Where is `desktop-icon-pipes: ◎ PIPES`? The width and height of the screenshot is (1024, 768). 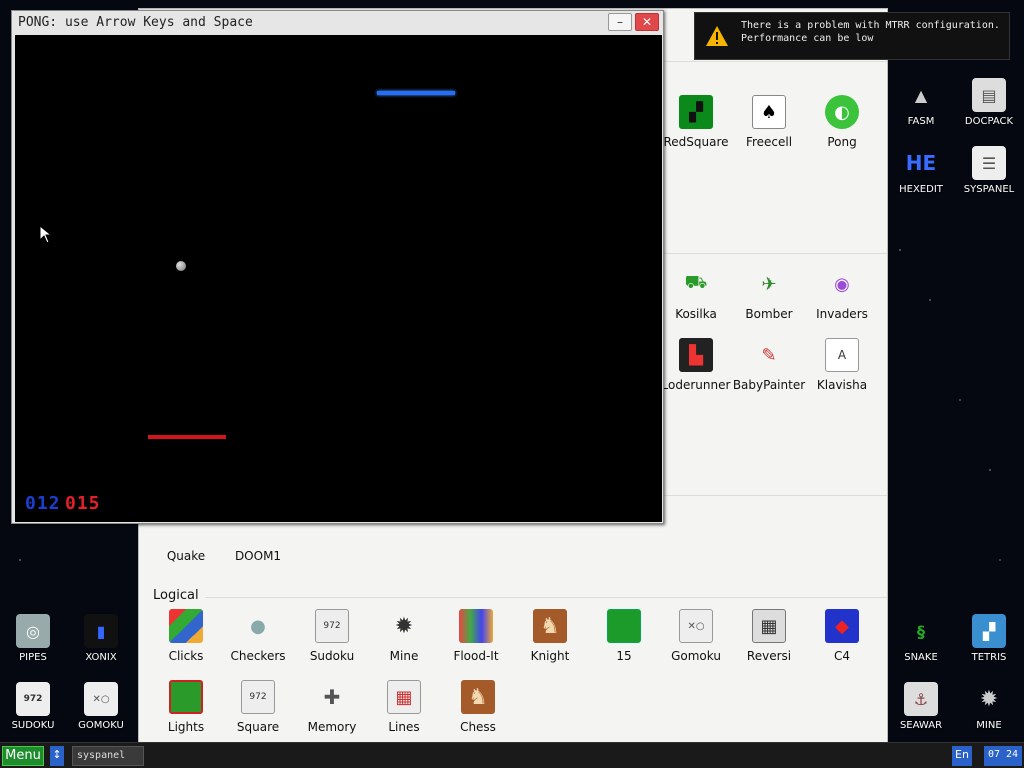
desktop-icon-pipes: ◎ PIPES is located at coordinates (33, 638).